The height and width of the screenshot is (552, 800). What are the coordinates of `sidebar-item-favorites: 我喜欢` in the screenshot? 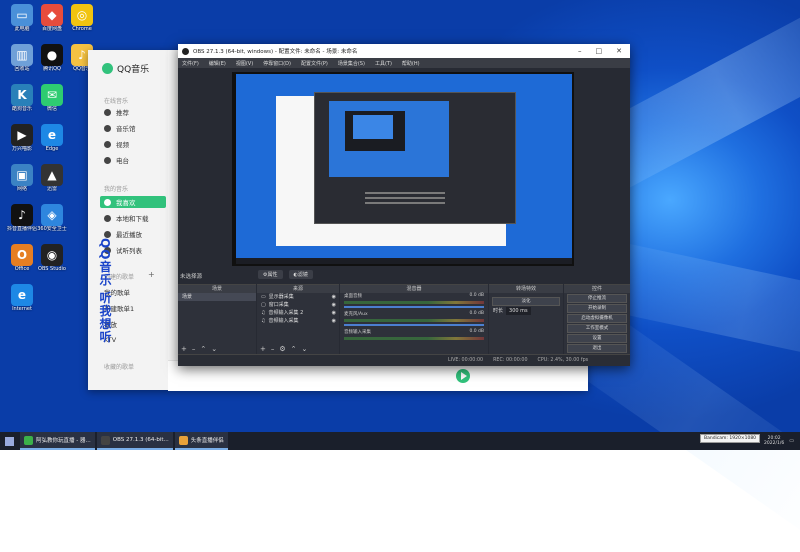 It's located at (133, 202).